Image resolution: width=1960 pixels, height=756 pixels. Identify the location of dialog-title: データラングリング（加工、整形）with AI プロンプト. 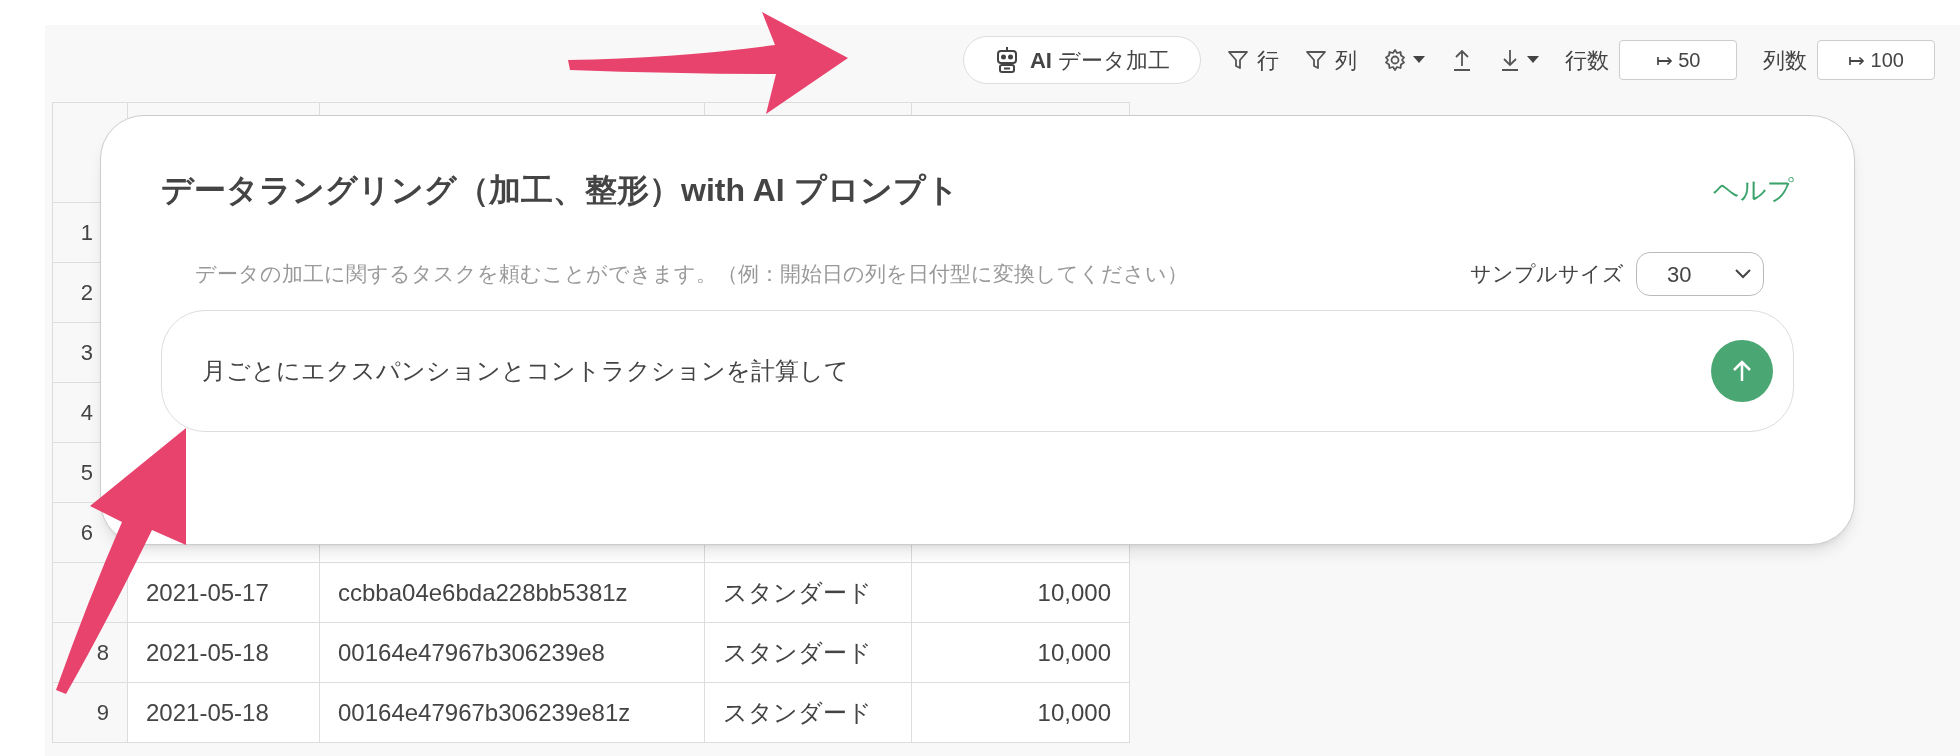
(560, 190).